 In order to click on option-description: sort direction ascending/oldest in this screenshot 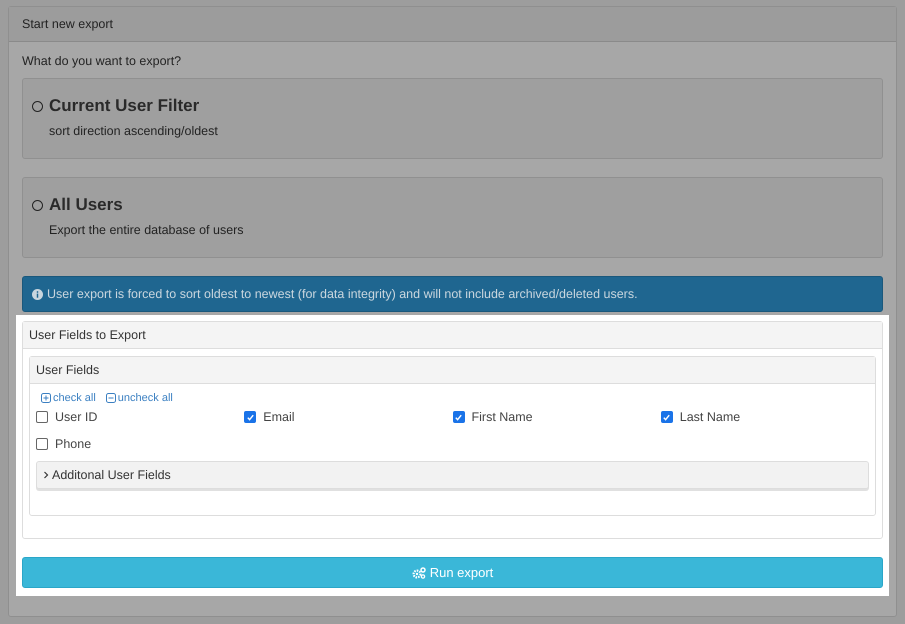, I will do `click(134, 131)`.